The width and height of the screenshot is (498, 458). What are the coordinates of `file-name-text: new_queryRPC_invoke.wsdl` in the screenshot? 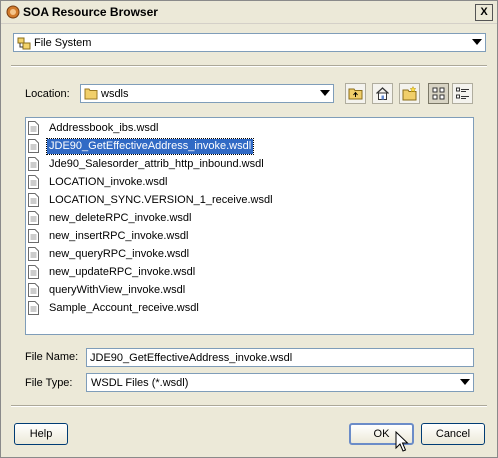 It's located at (119, 254).